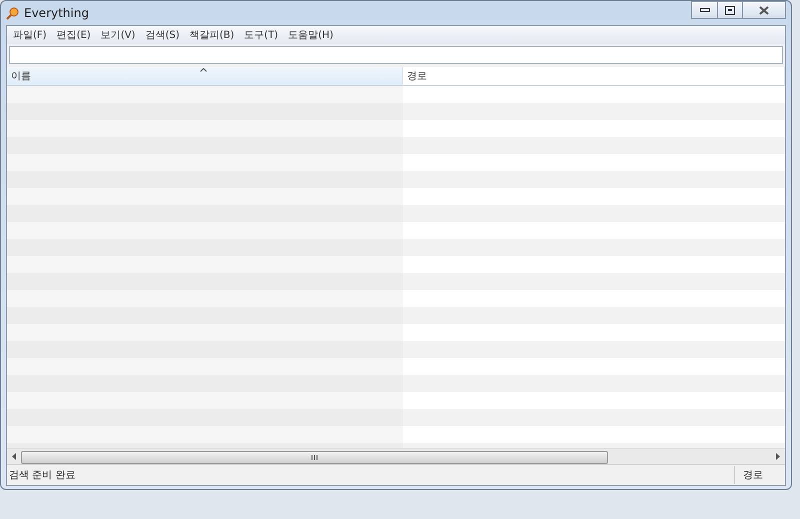 Image resolution: width=800 pixels, height=519 pixels. What do you see at coordinates (118, 35) in the screenshot?
I see `menu-item: 보기(V)` at bounding box center [118, 35].